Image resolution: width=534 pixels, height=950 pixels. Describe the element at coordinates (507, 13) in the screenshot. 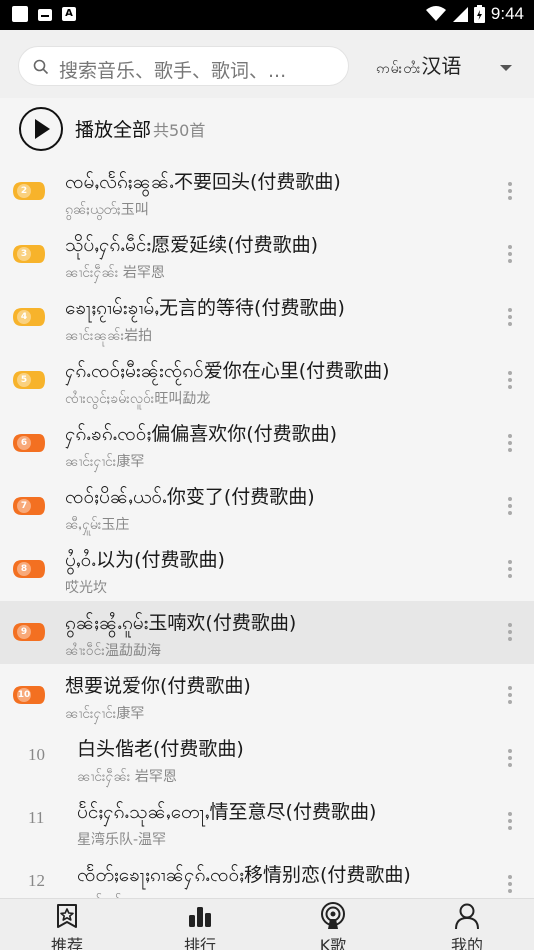

I see `status-time: 9:44` at that location.